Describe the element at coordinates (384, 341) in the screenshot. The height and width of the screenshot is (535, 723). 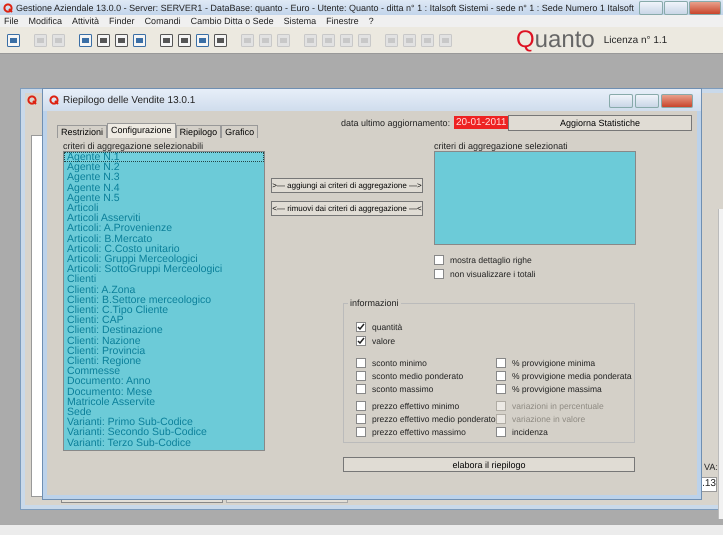
I see `checkbox-label: valore` at that location.